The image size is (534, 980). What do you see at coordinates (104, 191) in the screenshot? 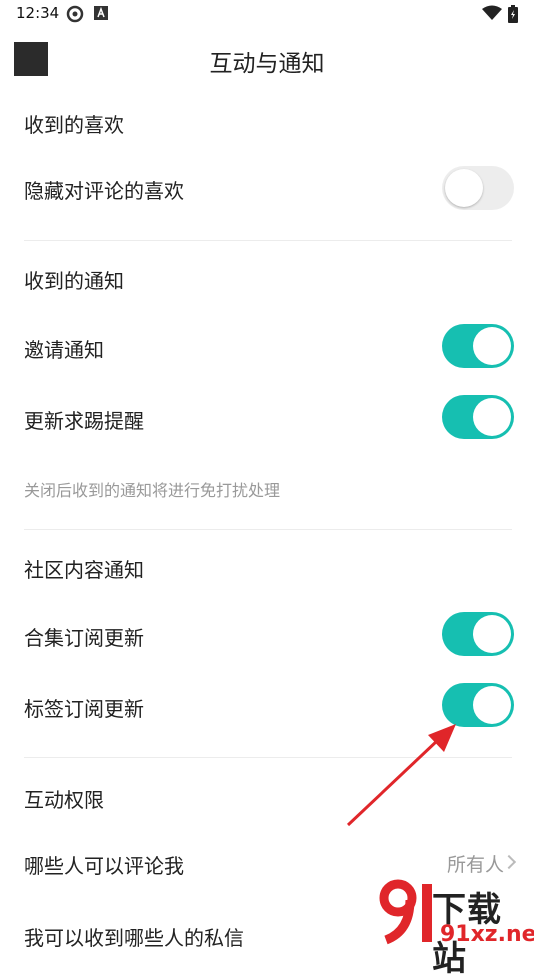
I see `hide-comment-likes-label: 隐藏对评论的喜欢` at bounding box center [104, 191].